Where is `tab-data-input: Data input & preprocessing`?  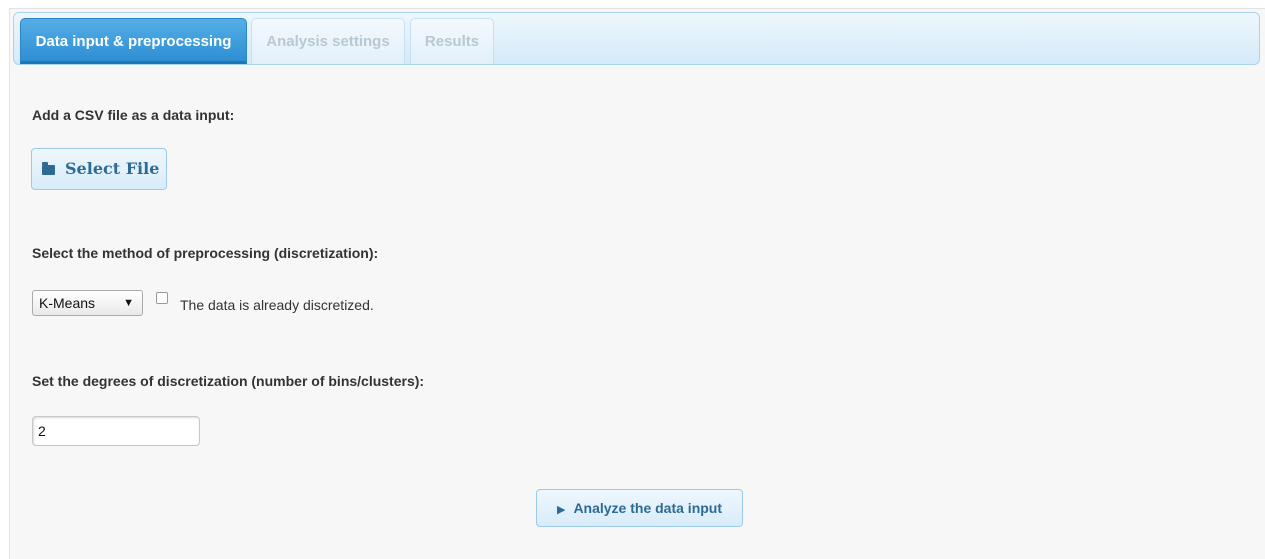 tab-data-input: Data input & preprocessing is located at coordinates (133, 41).